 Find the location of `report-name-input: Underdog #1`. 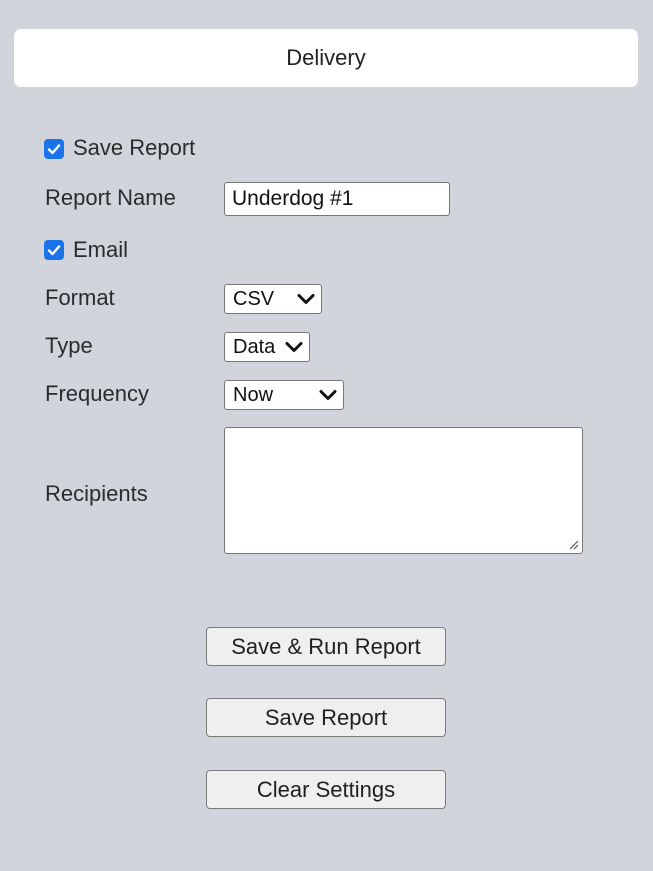

report-name-input: Underdog #1 is located at coordinates (337, 199).